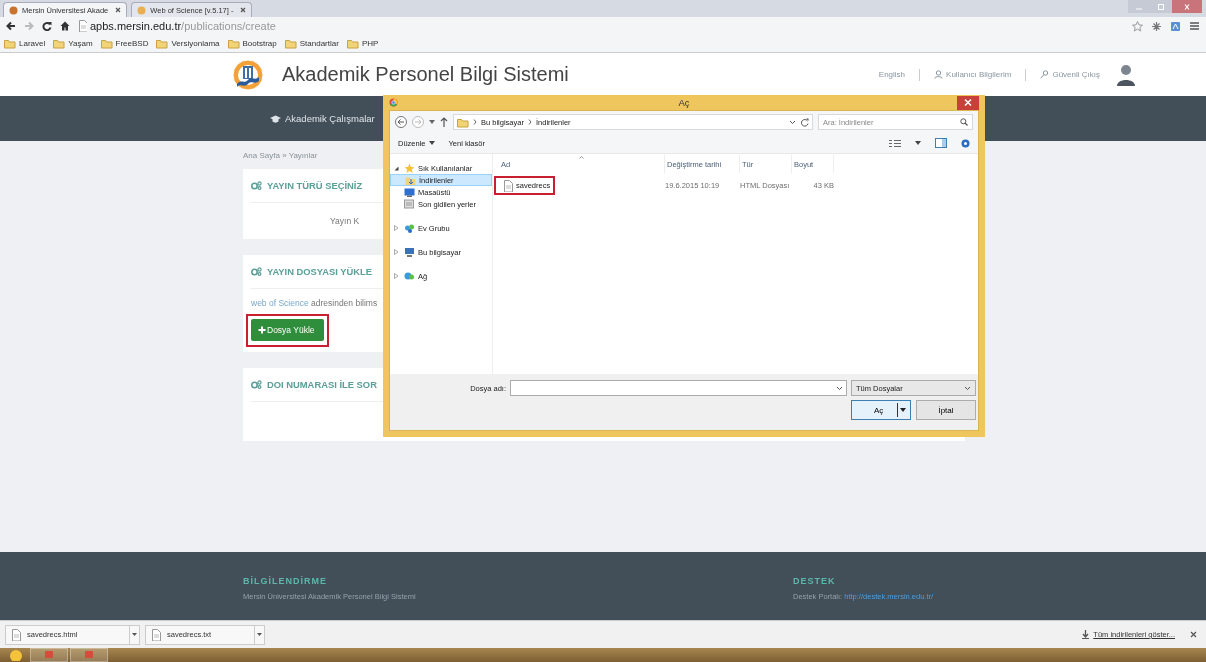 This screenshot has width=1206, height=662. What do you see at coordinates (678, 388) in the screenshot?
I see `filename-field` at bounding box center [678, 388].